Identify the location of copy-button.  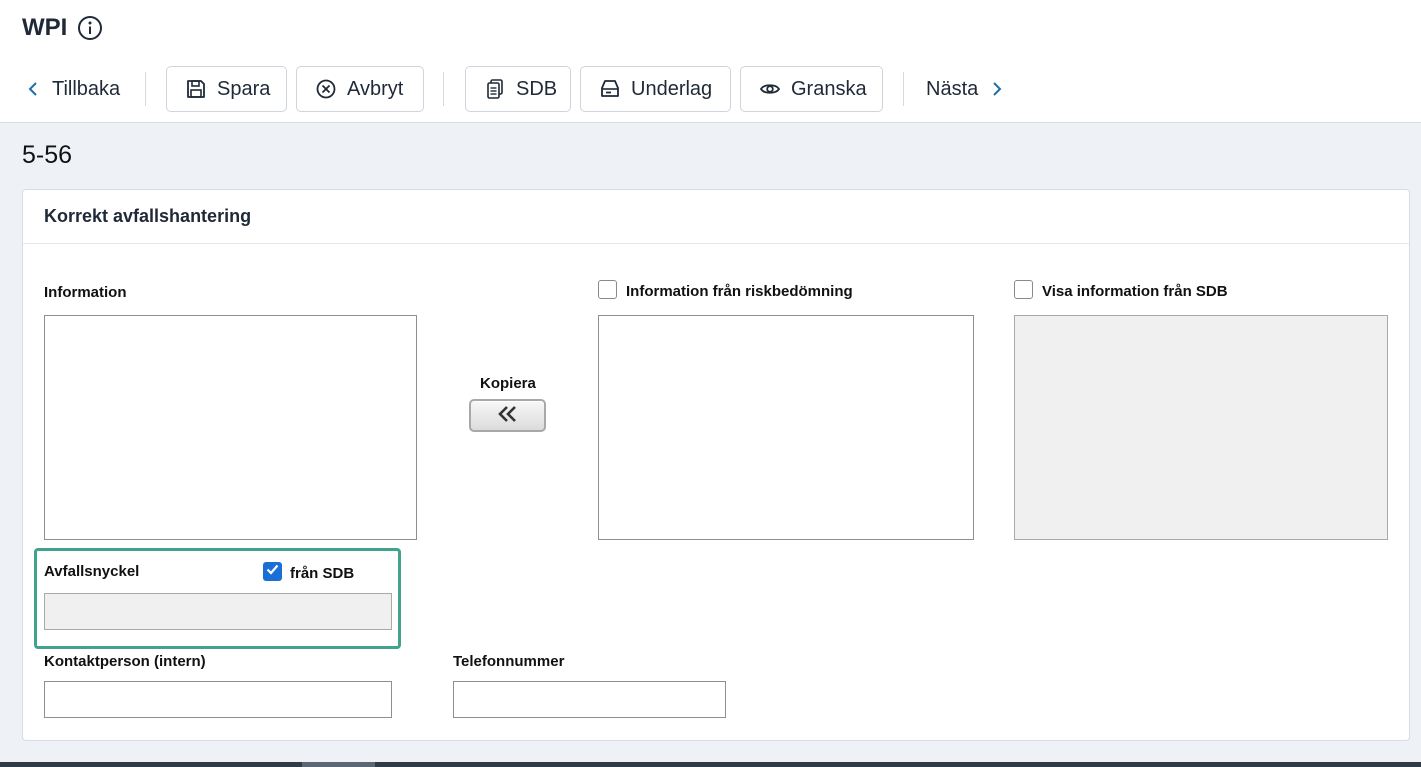
(507, 415).